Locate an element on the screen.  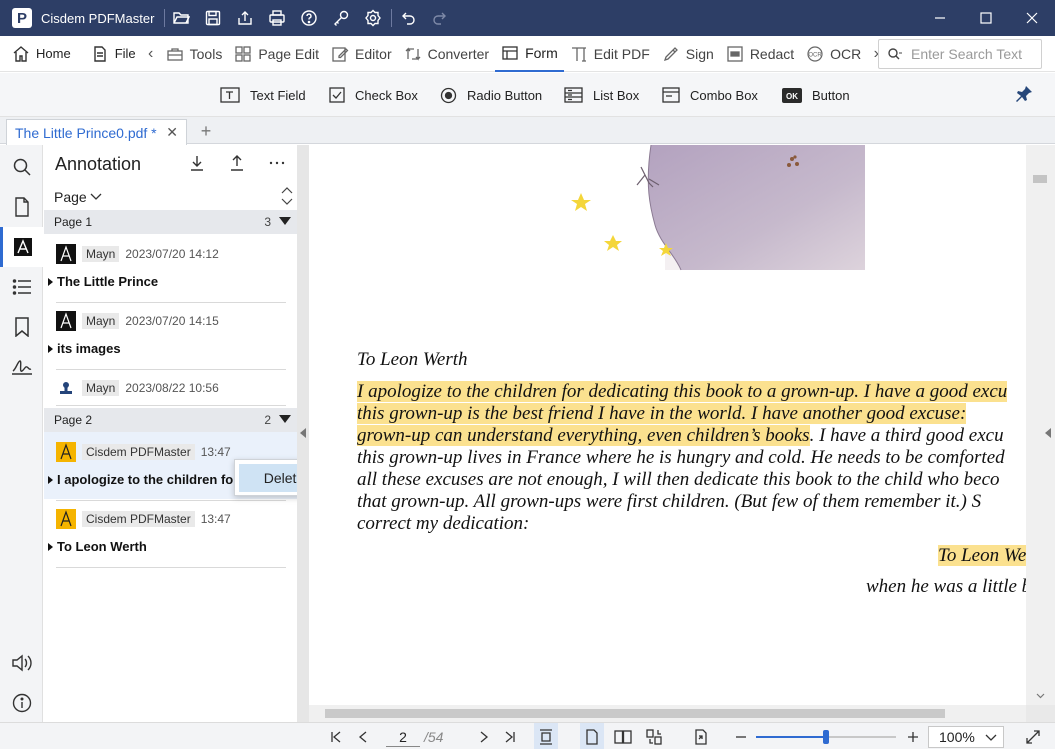
highlighted-text: To Leon We is located at coordinates (982, 555).